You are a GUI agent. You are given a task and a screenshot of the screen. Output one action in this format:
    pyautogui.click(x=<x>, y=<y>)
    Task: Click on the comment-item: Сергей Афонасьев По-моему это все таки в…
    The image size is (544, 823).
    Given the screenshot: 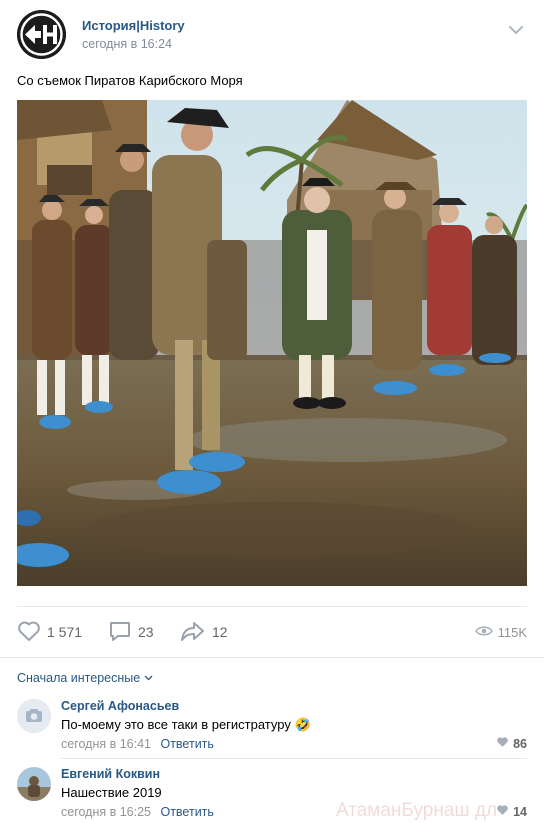 What is the action you would take?
    pyautogui.click(x=272, y=727)
    